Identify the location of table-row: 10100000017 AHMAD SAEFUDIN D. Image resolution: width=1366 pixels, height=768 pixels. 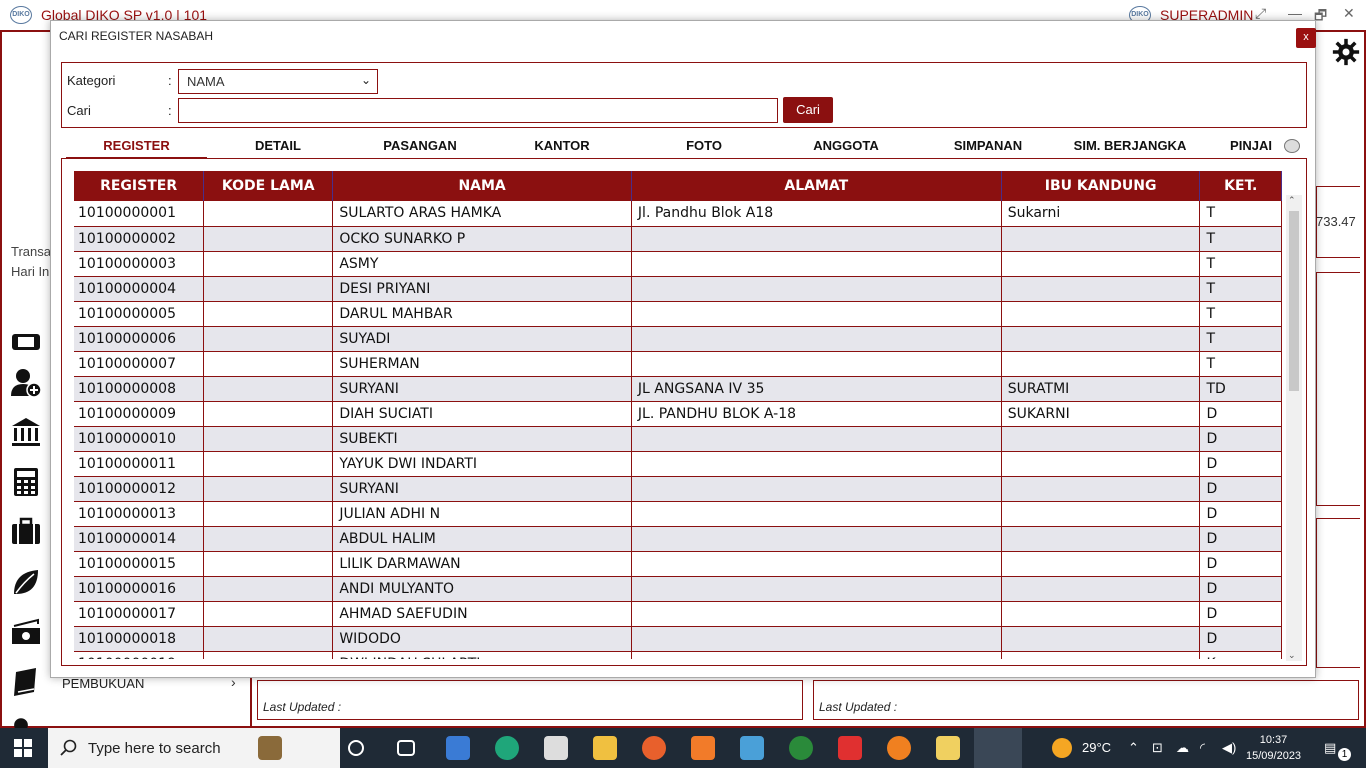
(678, 614).